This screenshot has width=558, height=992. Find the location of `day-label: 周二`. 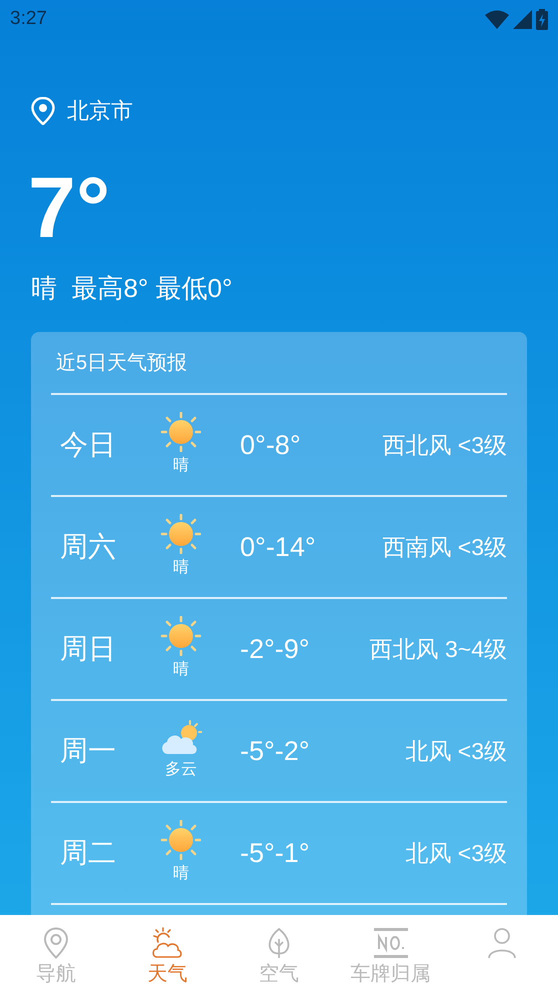

day-label: 周二 is located at coordinates (88, 853).